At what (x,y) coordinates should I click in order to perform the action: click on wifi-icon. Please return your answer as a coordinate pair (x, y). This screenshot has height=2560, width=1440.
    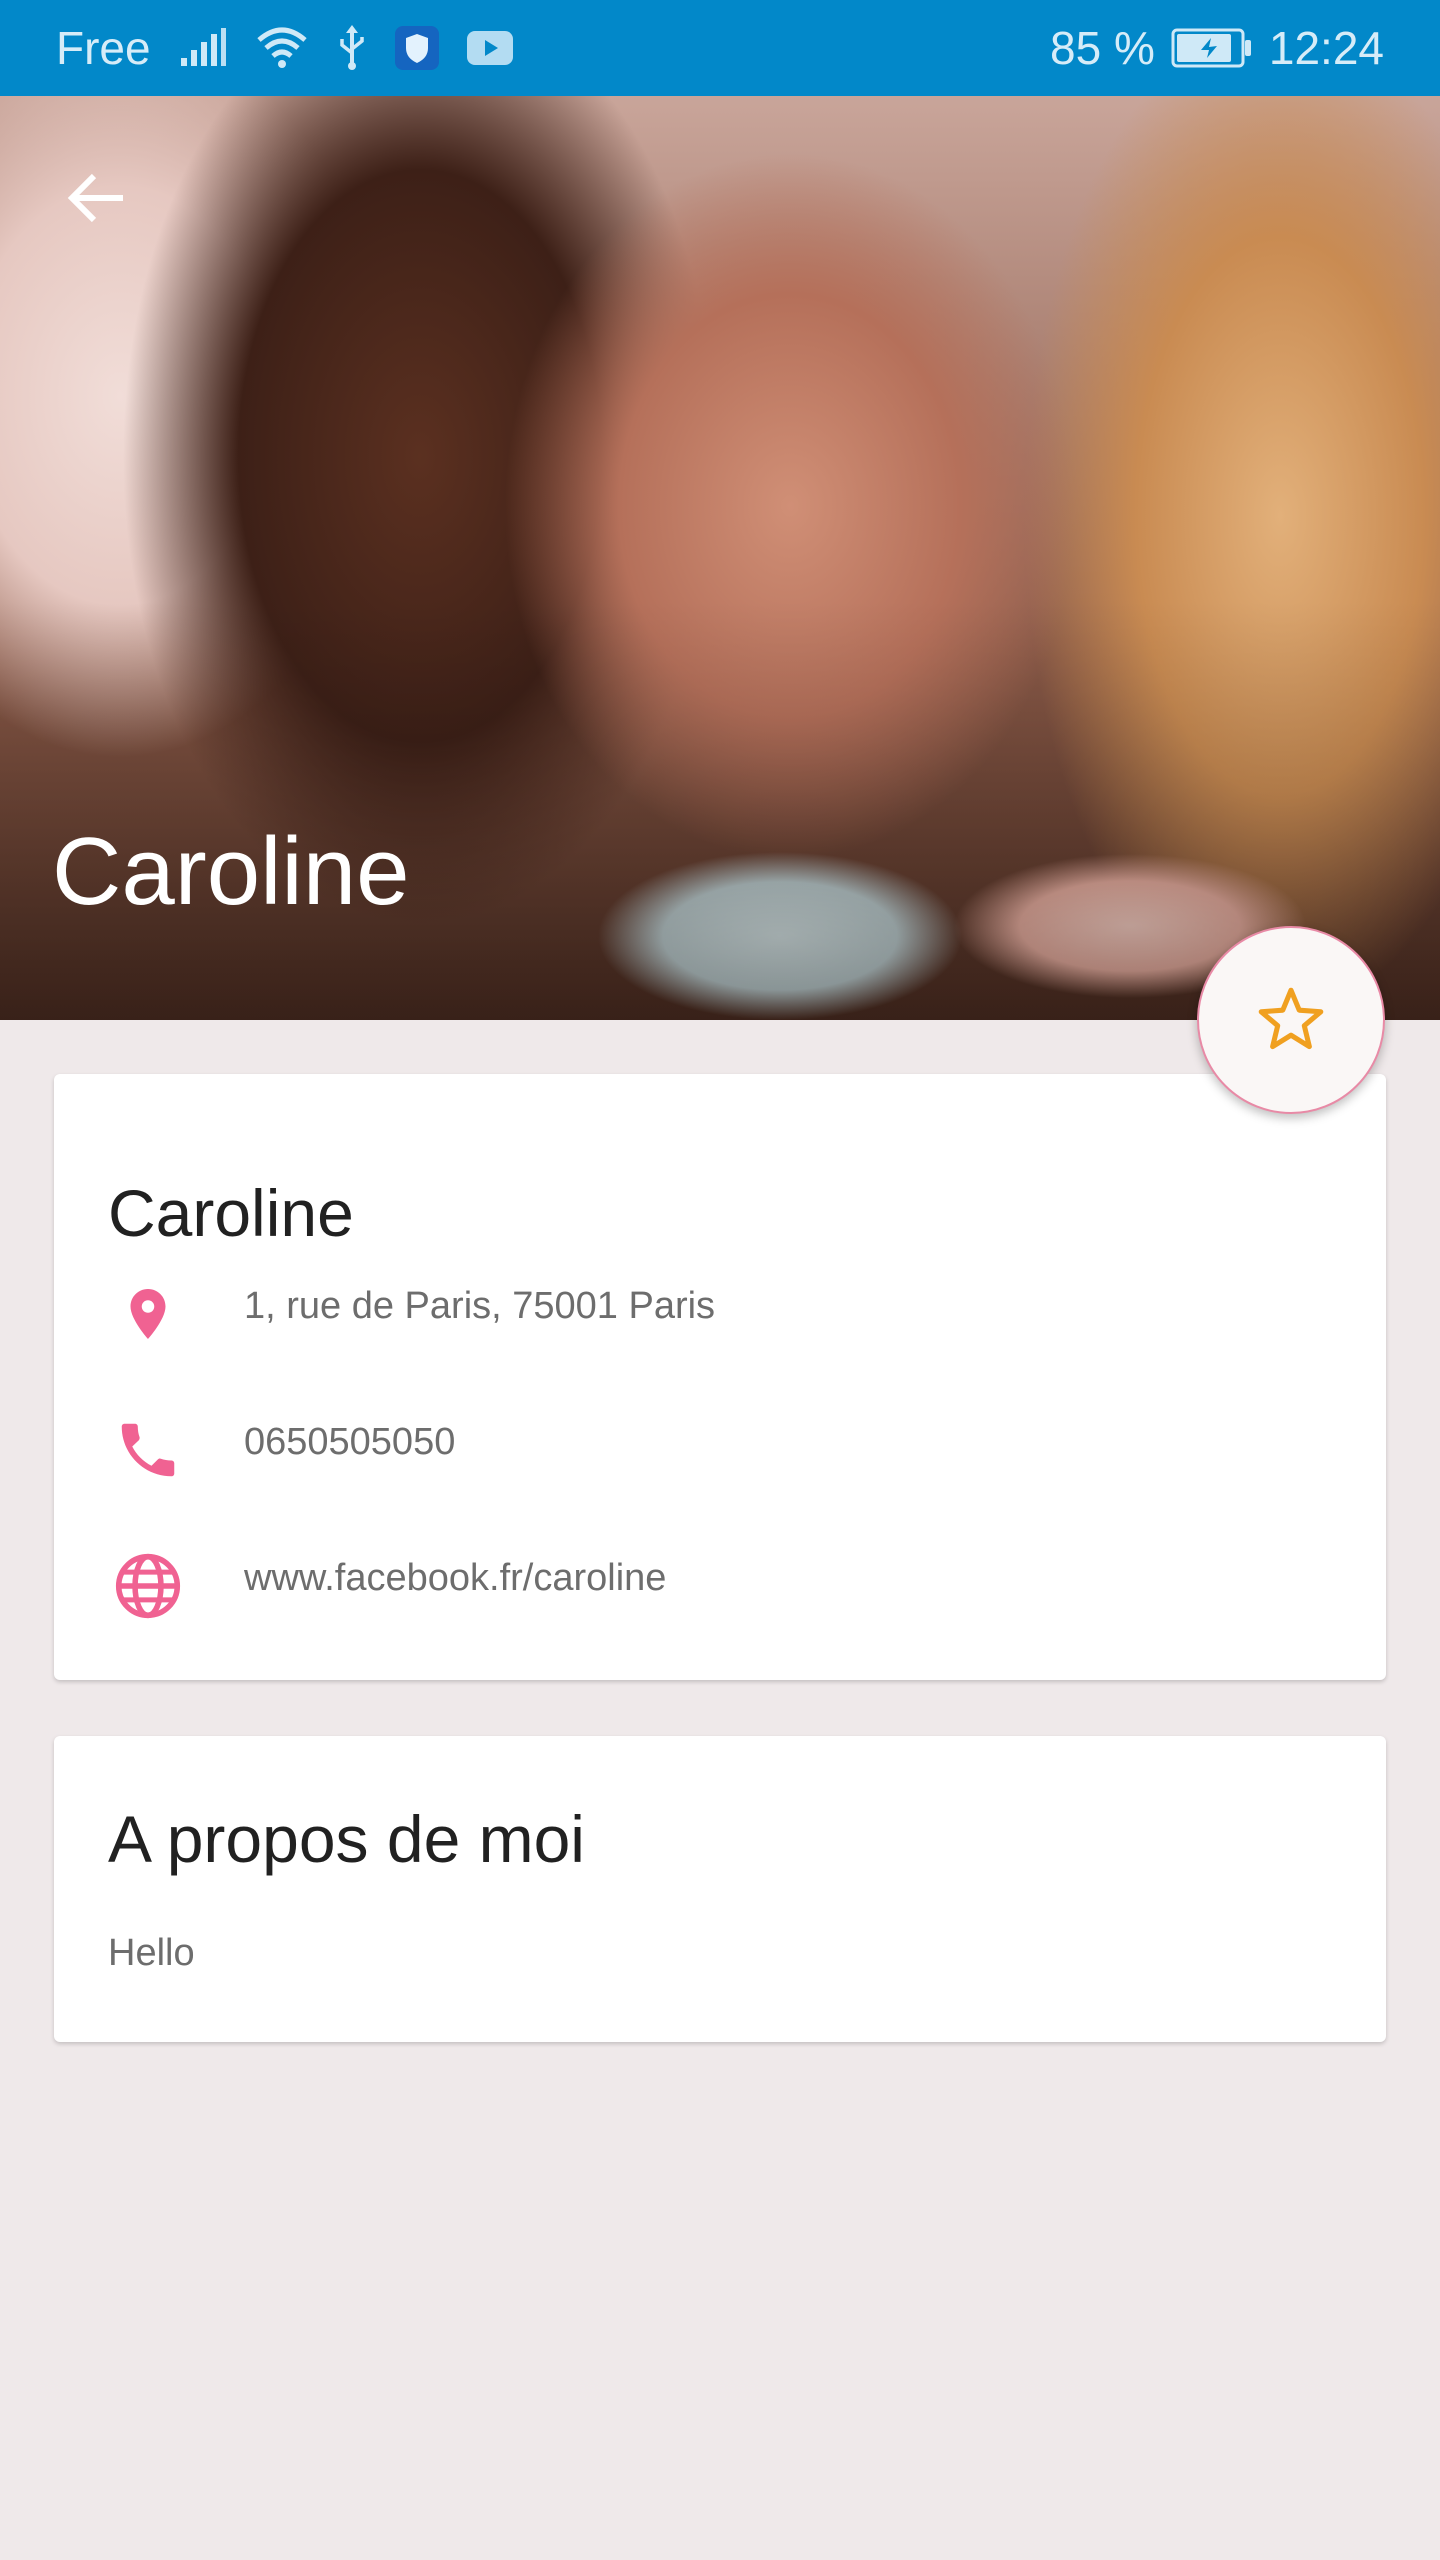
    Looking at the image, I should click on (282, 48).